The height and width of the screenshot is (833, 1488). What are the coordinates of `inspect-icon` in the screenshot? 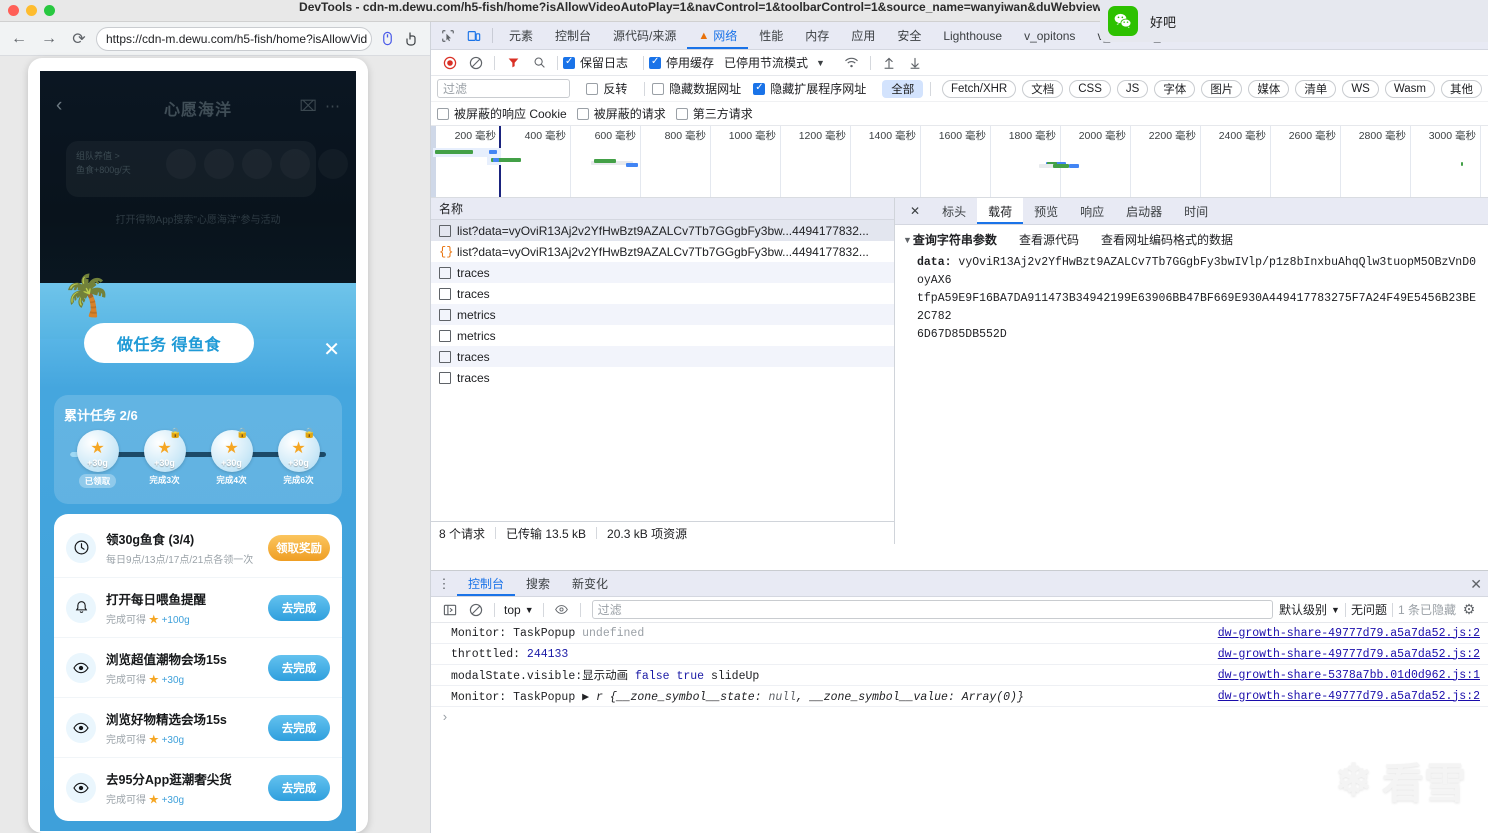 It's located at (448, 35).